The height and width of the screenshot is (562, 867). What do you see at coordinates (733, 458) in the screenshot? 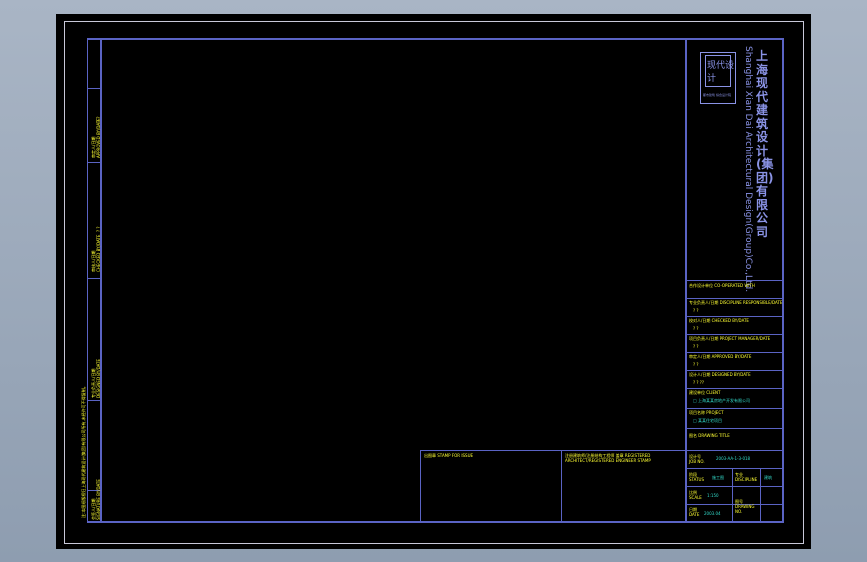
I see `job-no-value: 2003-AA-1-3-018` at bounding box center [733, 458].